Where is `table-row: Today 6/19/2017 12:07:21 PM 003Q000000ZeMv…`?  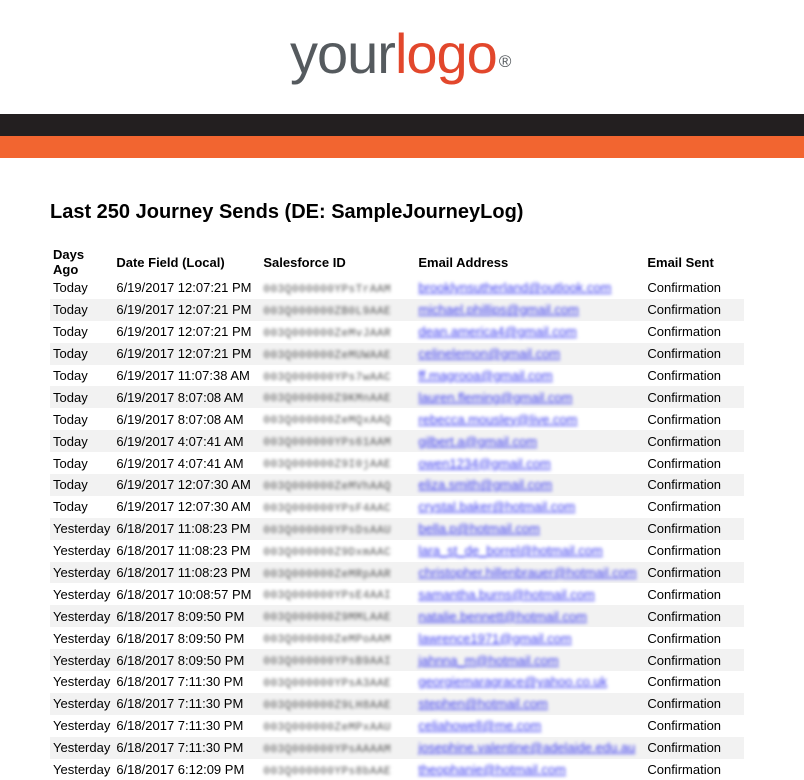
table-row: Today 6/19/2017 12:07:21 PM 003Q000000ZeMv… is located at coordinates (397, 332).